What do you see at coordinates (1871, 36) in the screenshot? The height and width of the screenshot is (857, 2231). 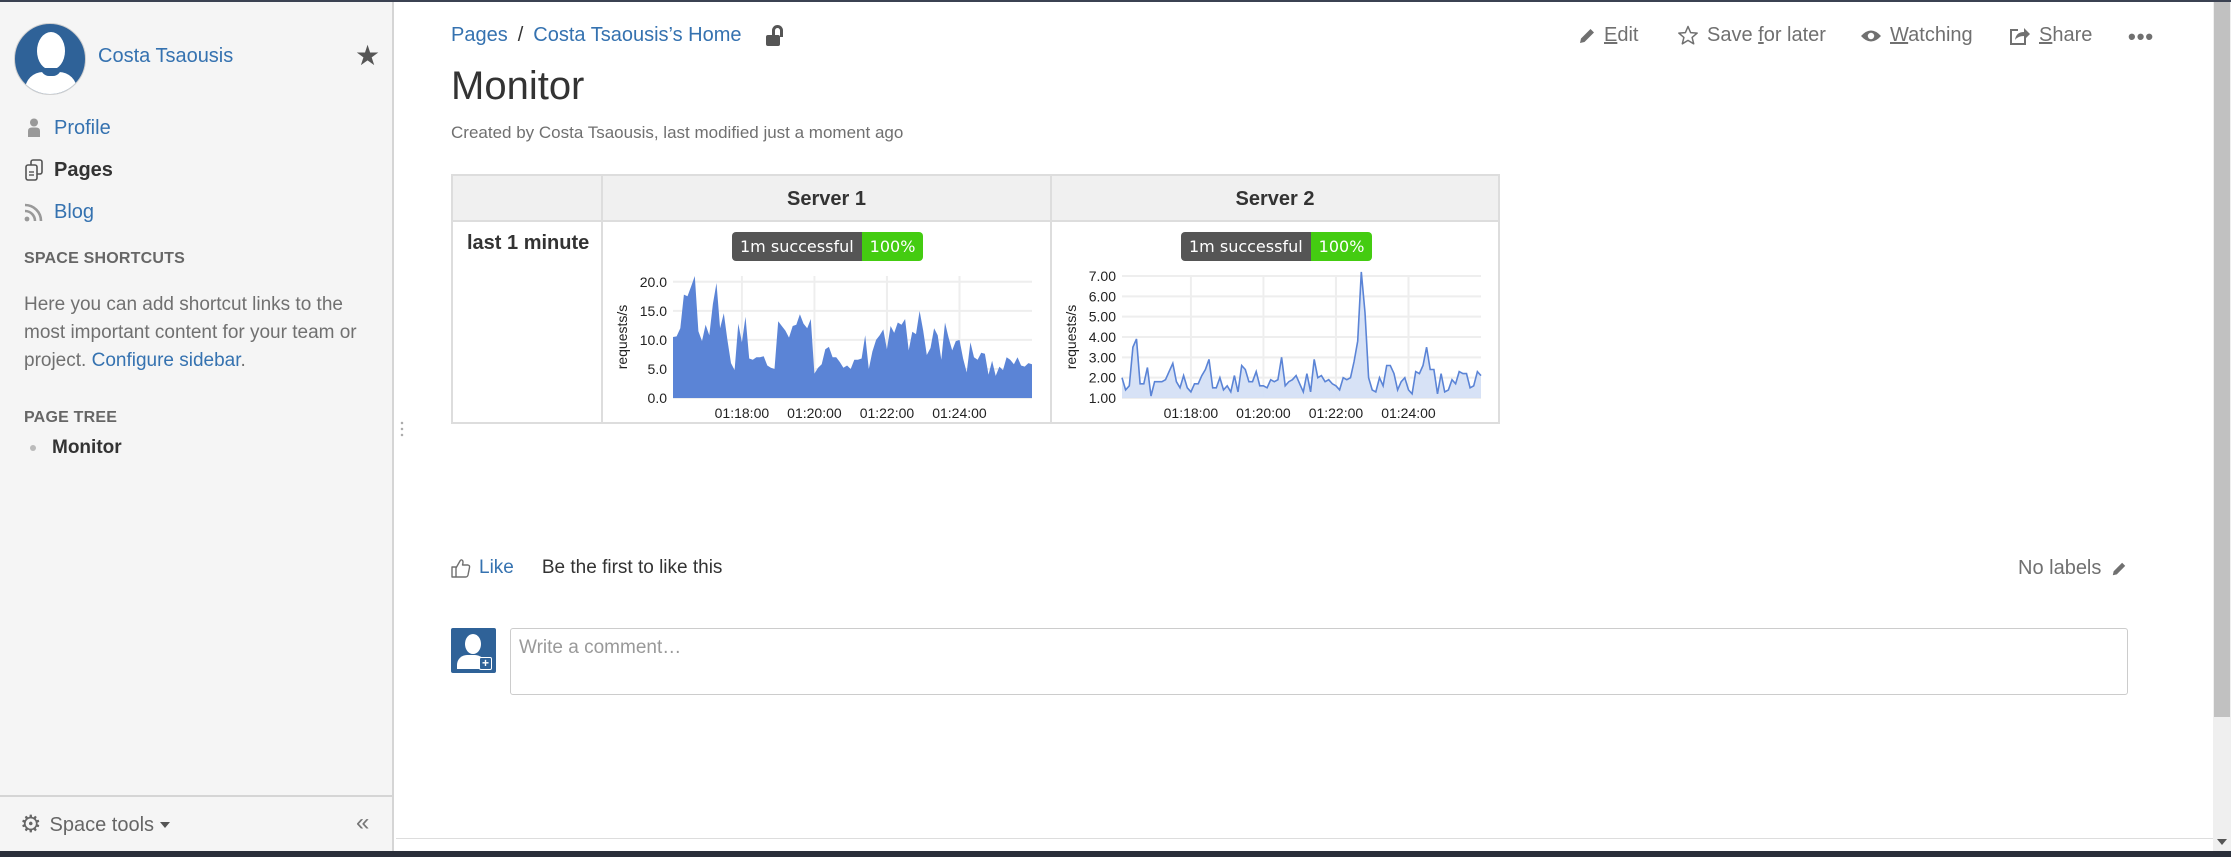 I see `eye-icon` at bounding box center [1871, 36].